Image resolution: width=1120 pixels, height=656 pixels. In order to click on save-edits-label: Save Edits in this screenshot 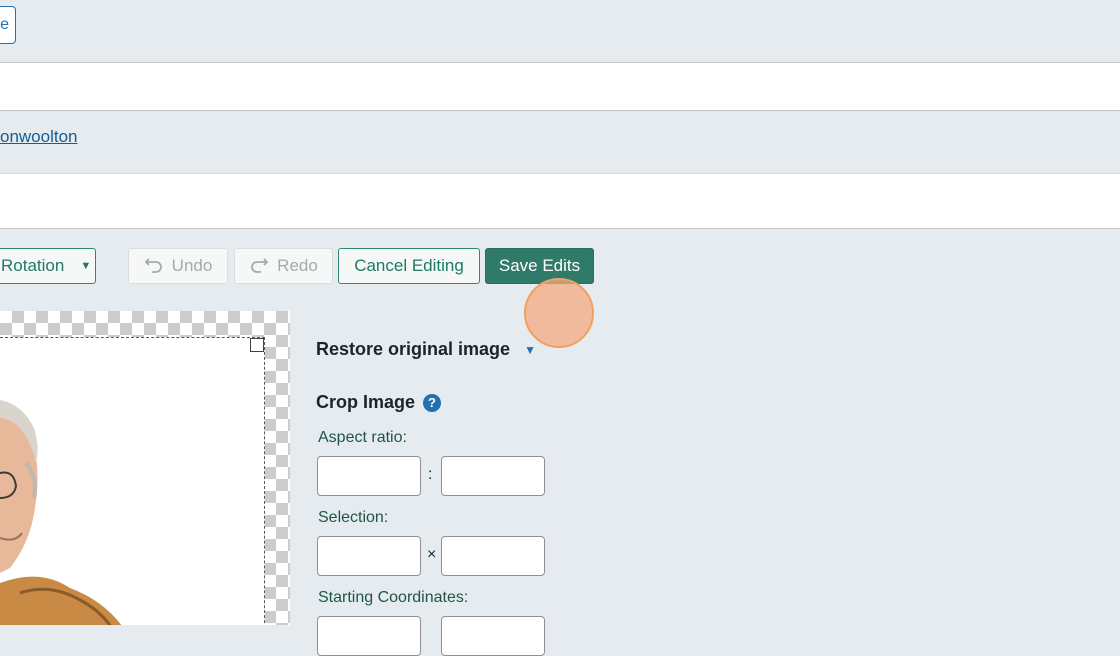, I will do `click(539, 265)`.